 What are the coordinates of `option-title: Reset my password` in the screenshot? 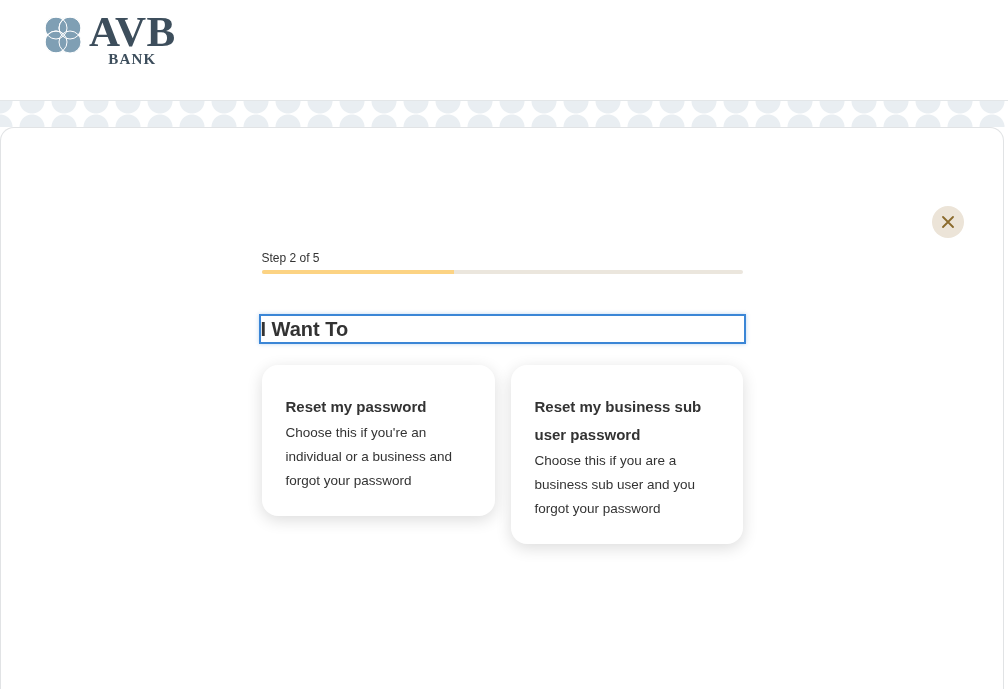 It's located at (356, 407).